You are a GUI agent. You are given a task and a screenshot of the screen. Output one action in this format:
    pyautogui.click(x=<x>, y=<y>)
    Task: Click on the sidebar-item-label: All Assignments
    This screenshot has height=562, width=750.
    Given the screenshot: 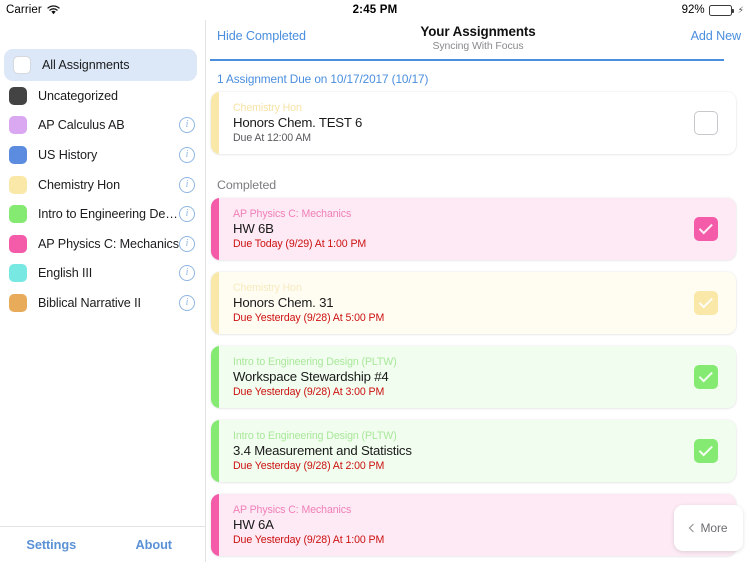 What is the action you would take?
    pyautogui.click(x=86, y=65)
    